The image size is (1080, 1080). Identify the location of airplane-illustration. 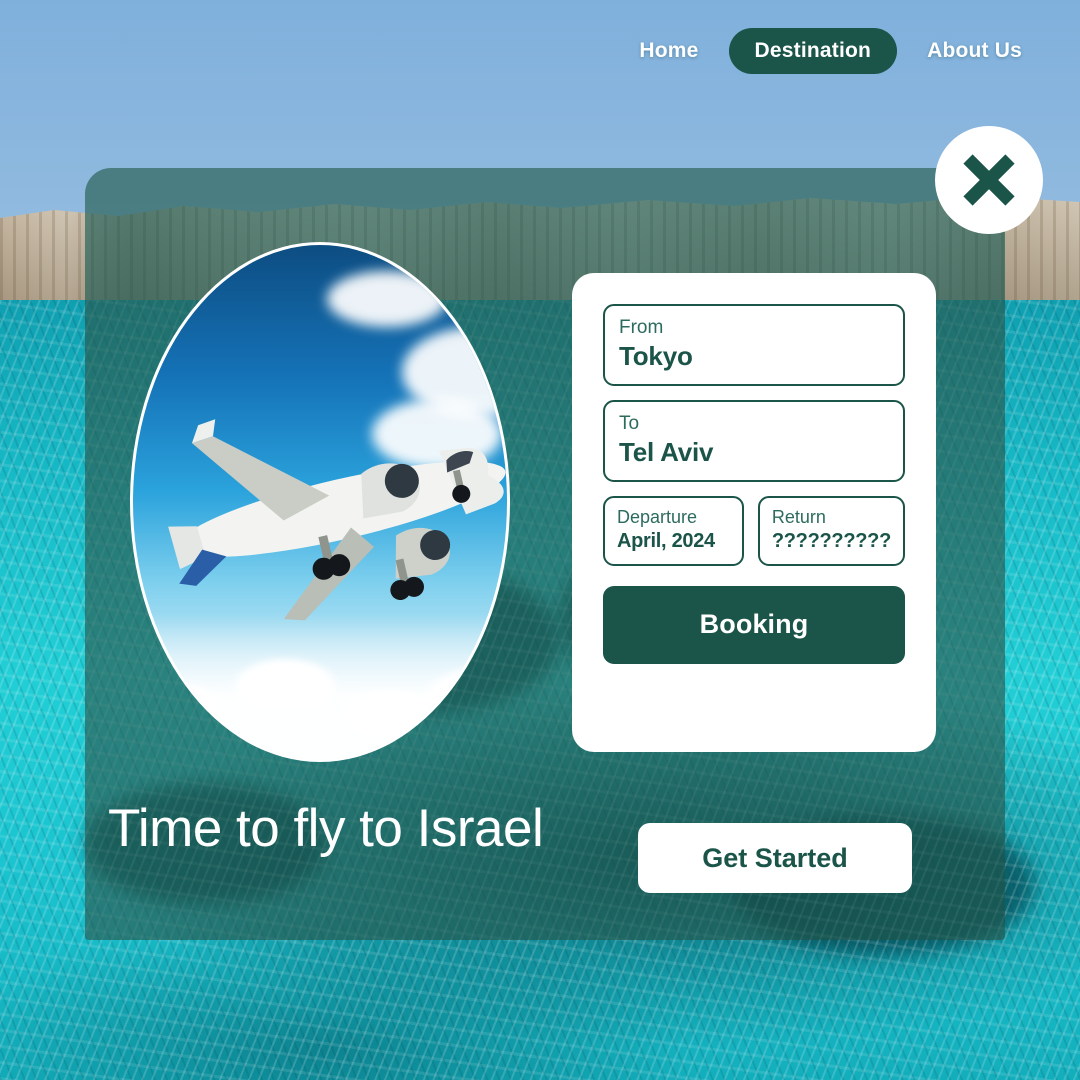
(337, 520).